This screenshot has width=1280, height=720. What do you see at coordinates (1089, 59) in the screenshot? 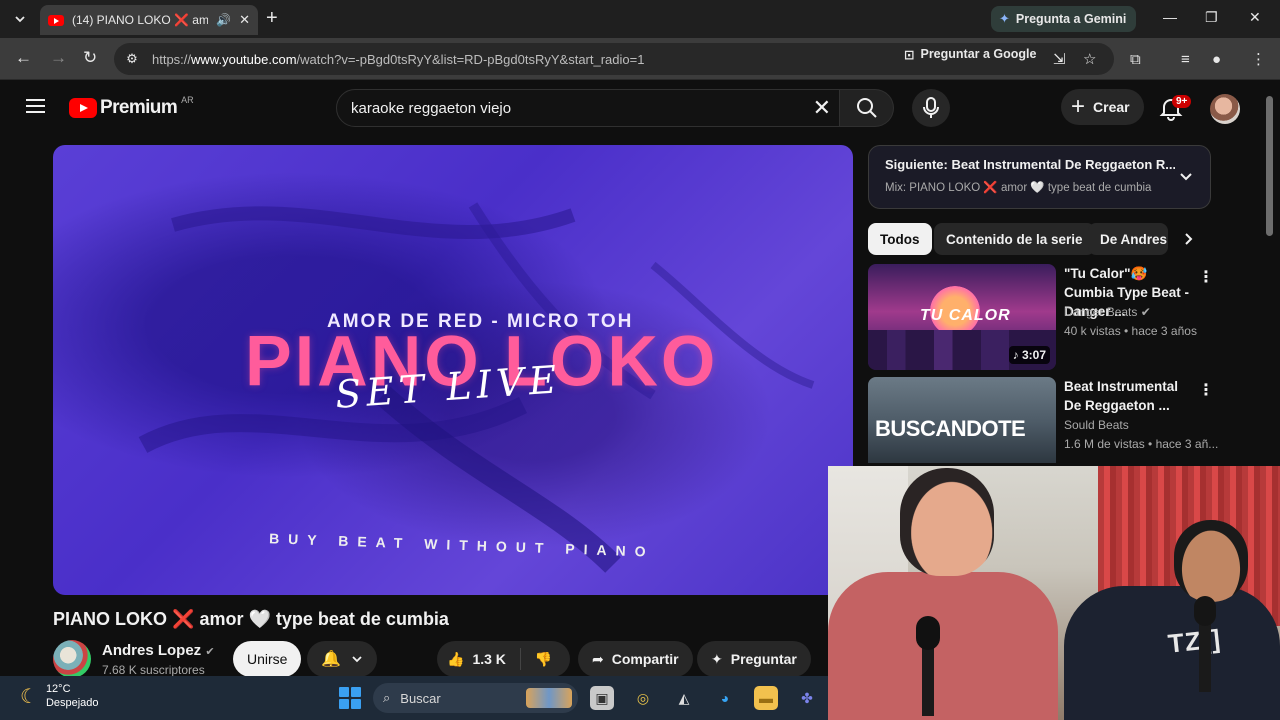
I see `bookmark-star-icon: ☆` at bounding box center [1089, 59].